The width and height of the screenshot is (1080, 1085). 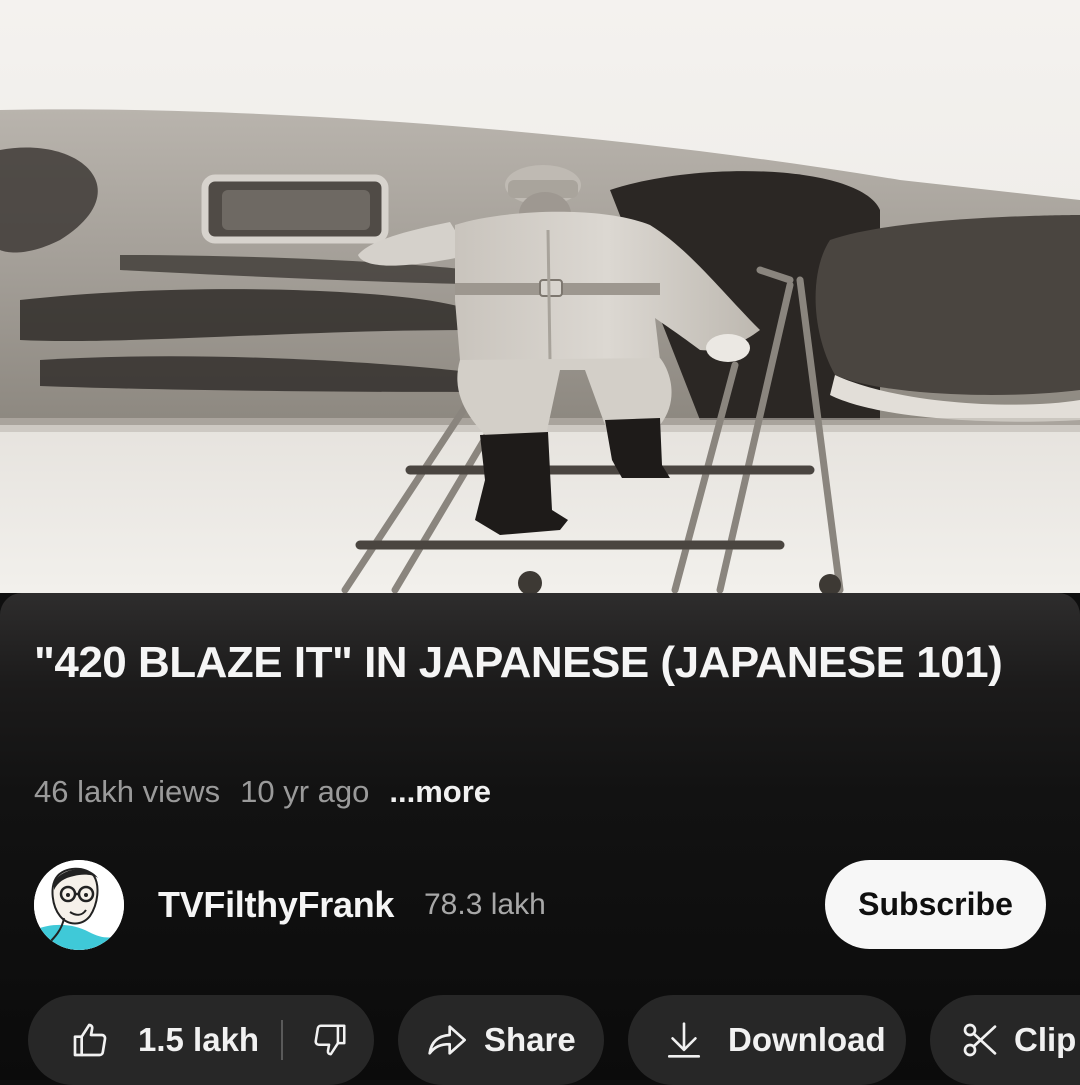 What do you see at coordinates (485, 904) in the screenshot?
I see `subscriber-count: 78.3 lakh` at bounding box center [485, 904].